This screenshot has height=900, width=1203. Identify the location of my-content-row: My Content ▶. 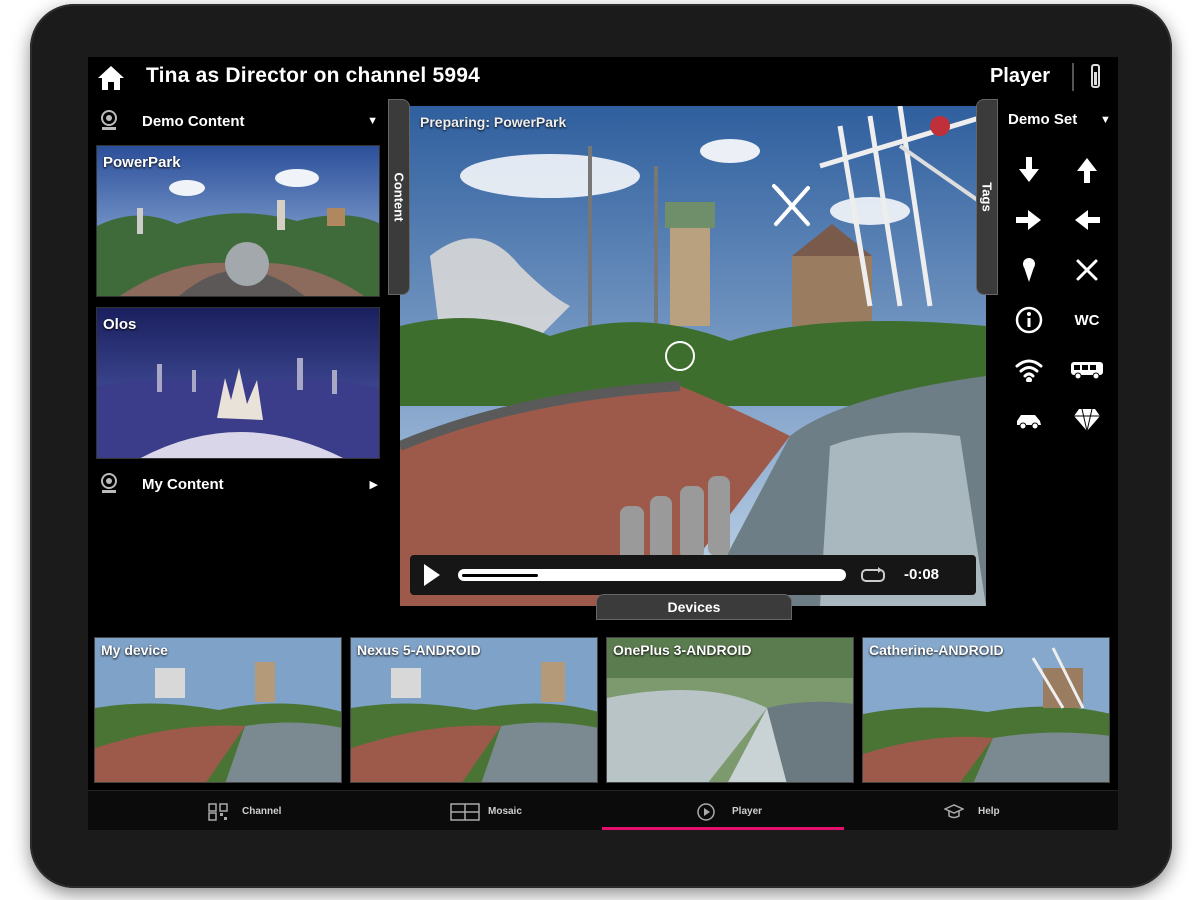
(239, 484).